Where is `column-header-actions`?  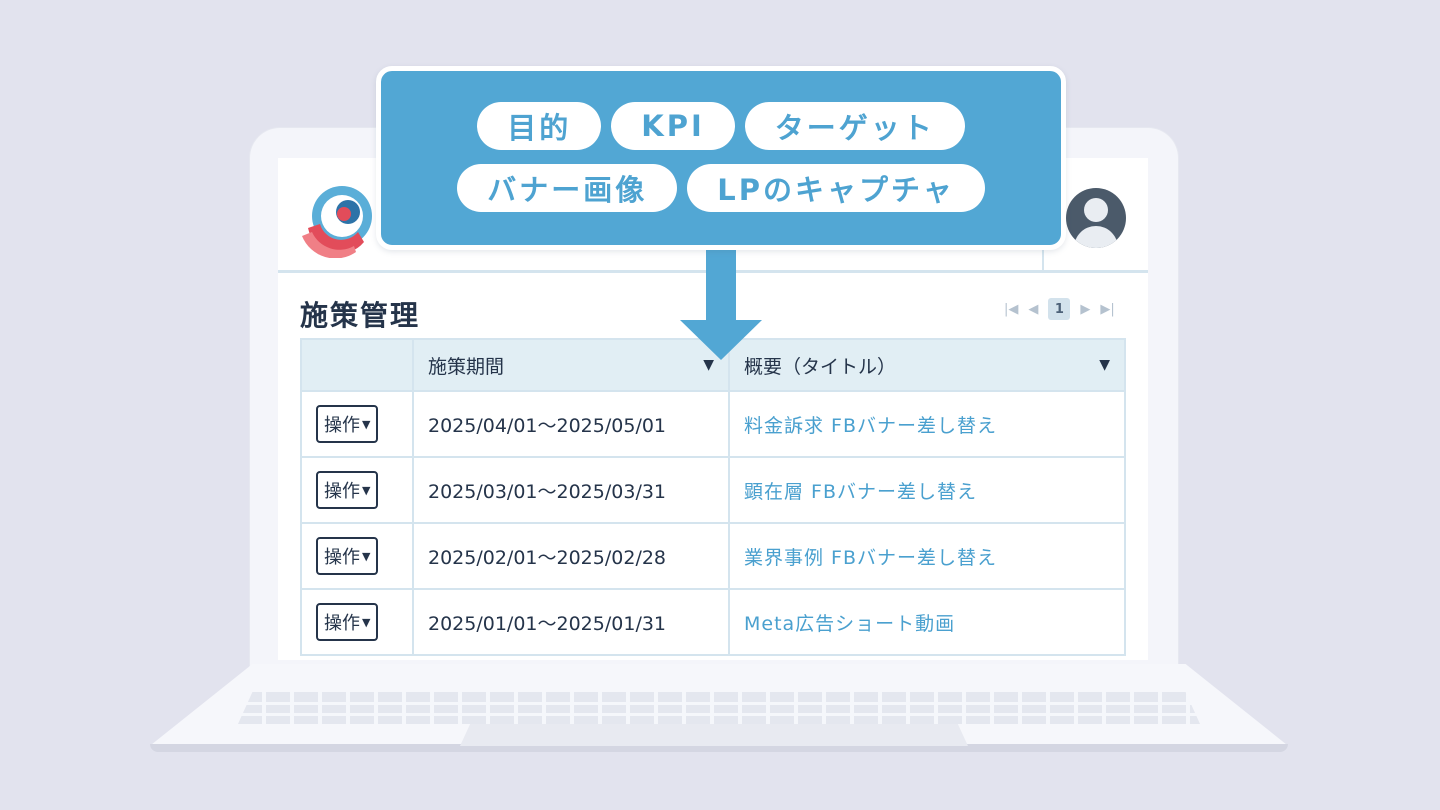
column-header-actions is located at coordinates (357, 365).